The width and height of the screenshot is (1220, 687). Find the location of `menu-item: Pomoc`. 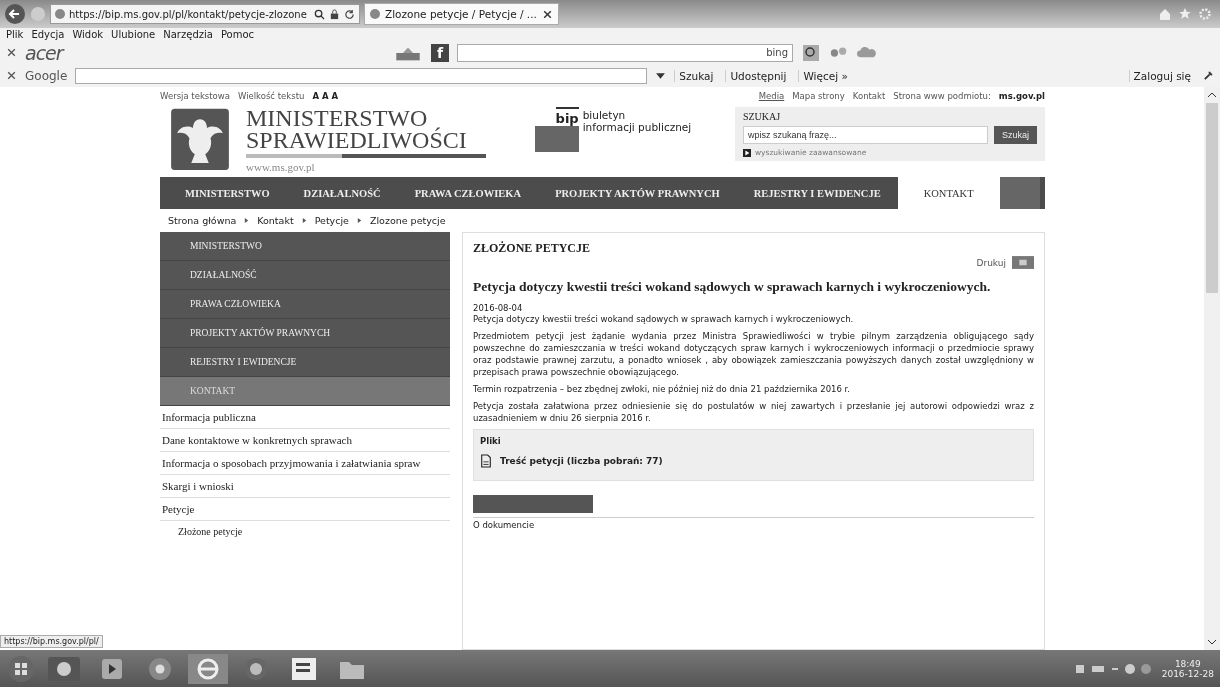

menu-item: Pomoc is located at coordinates (237, 34).